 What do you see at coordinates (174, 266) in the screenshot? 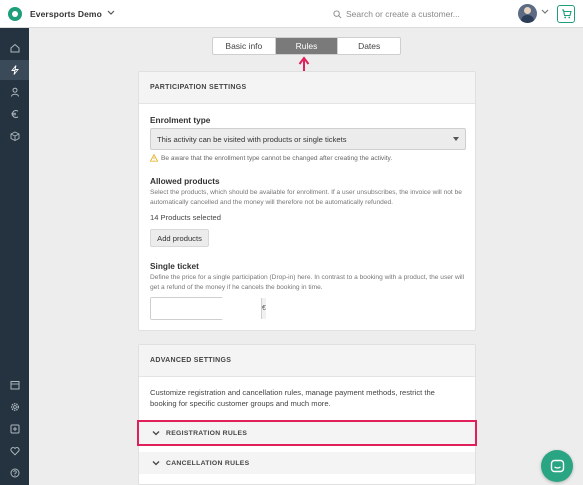
I see `single-ticket-label: Single ticket` at bounding box center [174, 266].